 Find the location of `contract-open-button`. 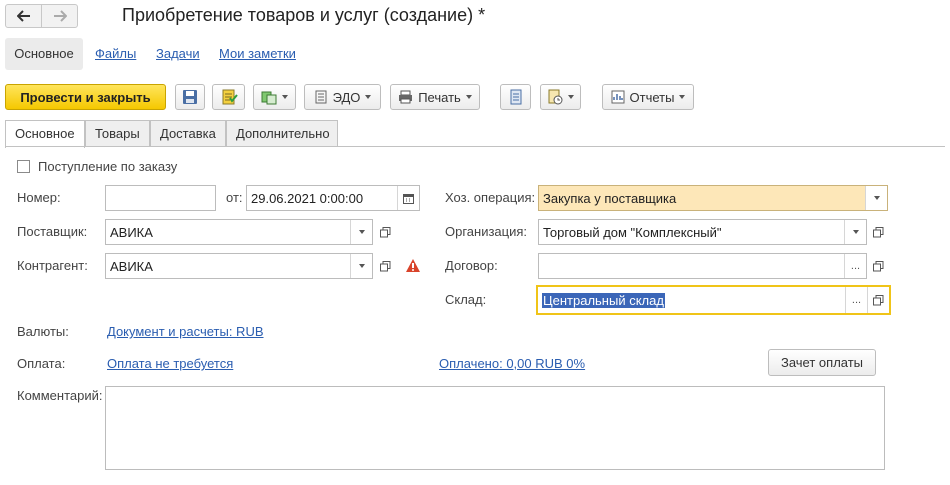

contract-open-button is located at coordinates (878, 266).